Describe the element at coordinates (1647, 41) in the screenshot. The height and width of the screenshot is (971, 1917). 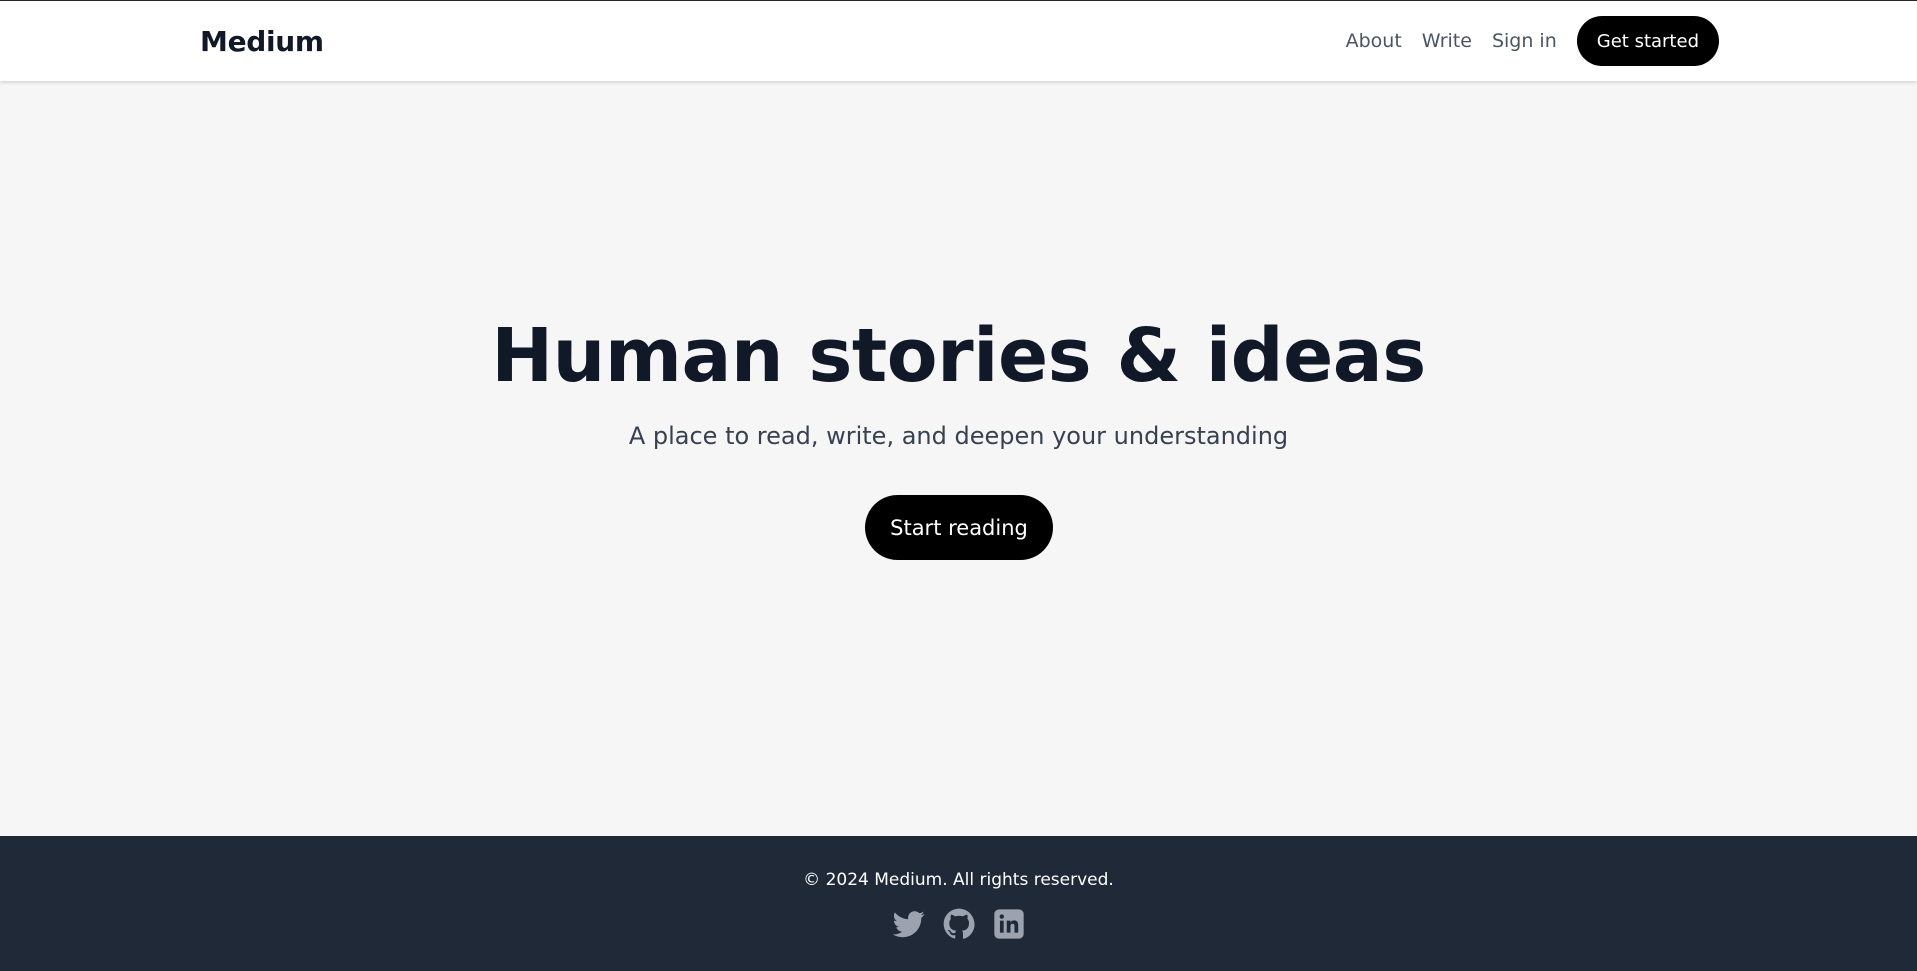
I see `get-started-button: Get started` at that location.